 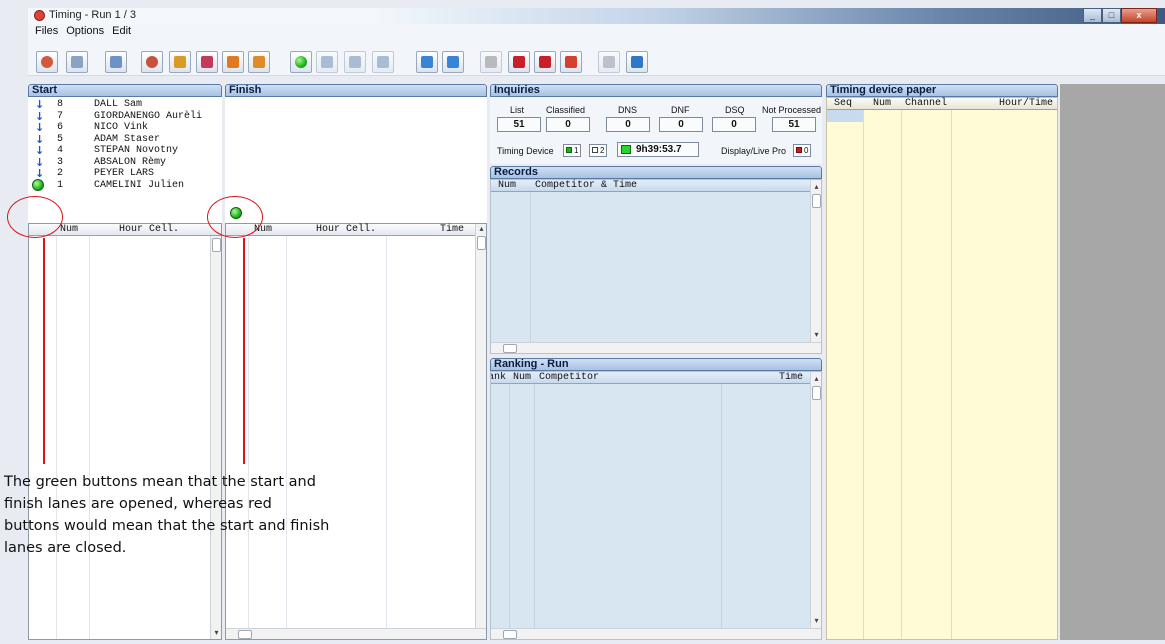 What do you see at coordinates (46, 32) in the screenshot?
I see `menu-files: Files` at bounding box center [46, 32].